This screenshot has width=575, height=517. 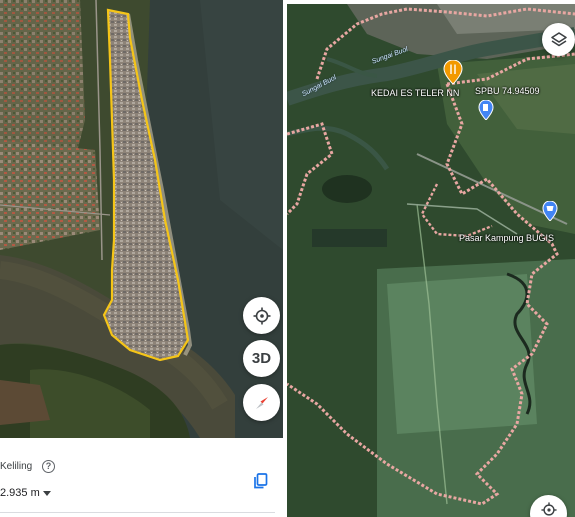 What do you see at coordinates (20, 493) in the screenshot?
I see `perimeter-value: 2.935 m` at bounding box center [20, 493].